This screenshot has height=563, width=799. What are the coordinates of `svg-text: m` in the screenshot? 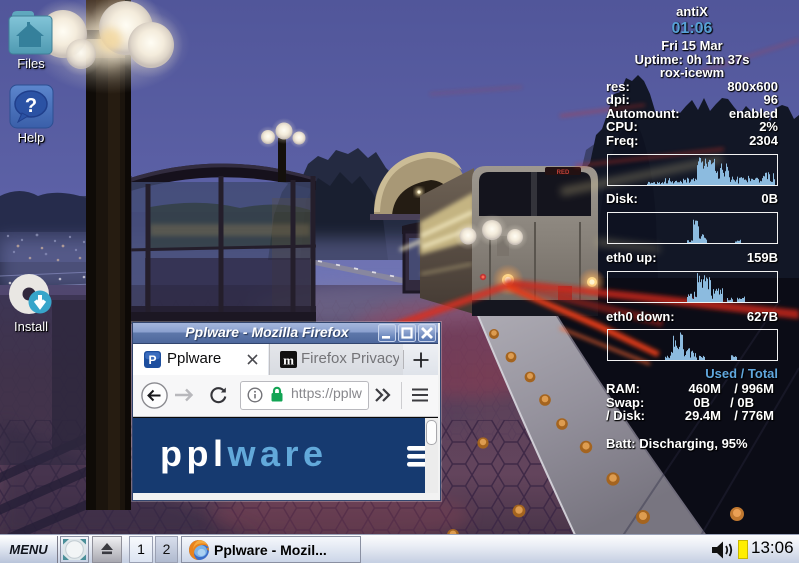 It's located at (288, 360).